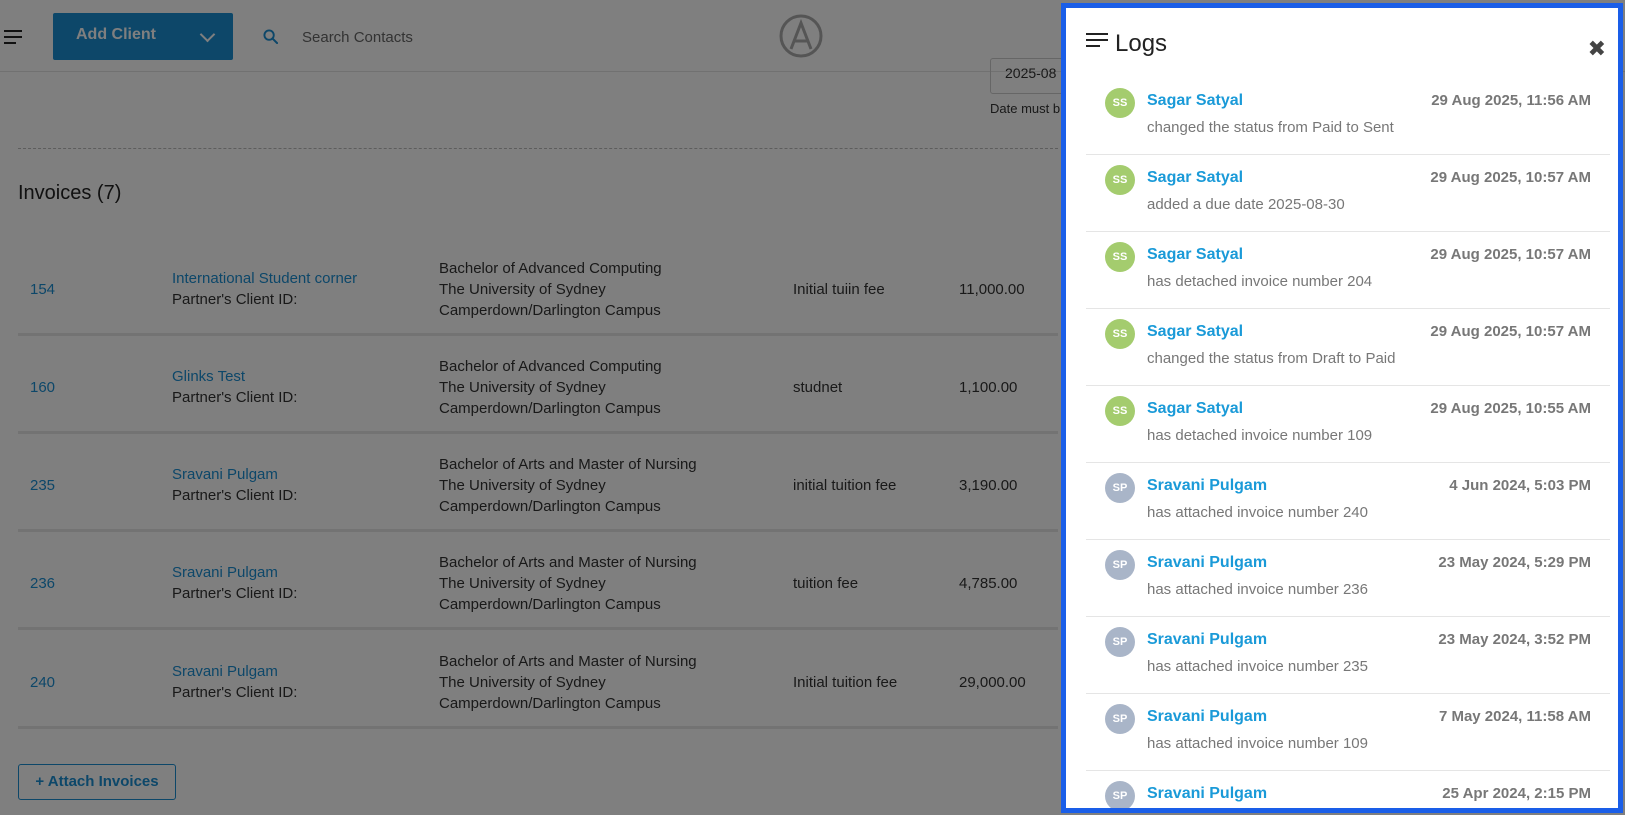  What do you see at coordinates (1520, 485) in the screenshot?
I see `log-timestamp: 4 Jun 2024, 5:03 PM` at bounding box center [1520, 485].